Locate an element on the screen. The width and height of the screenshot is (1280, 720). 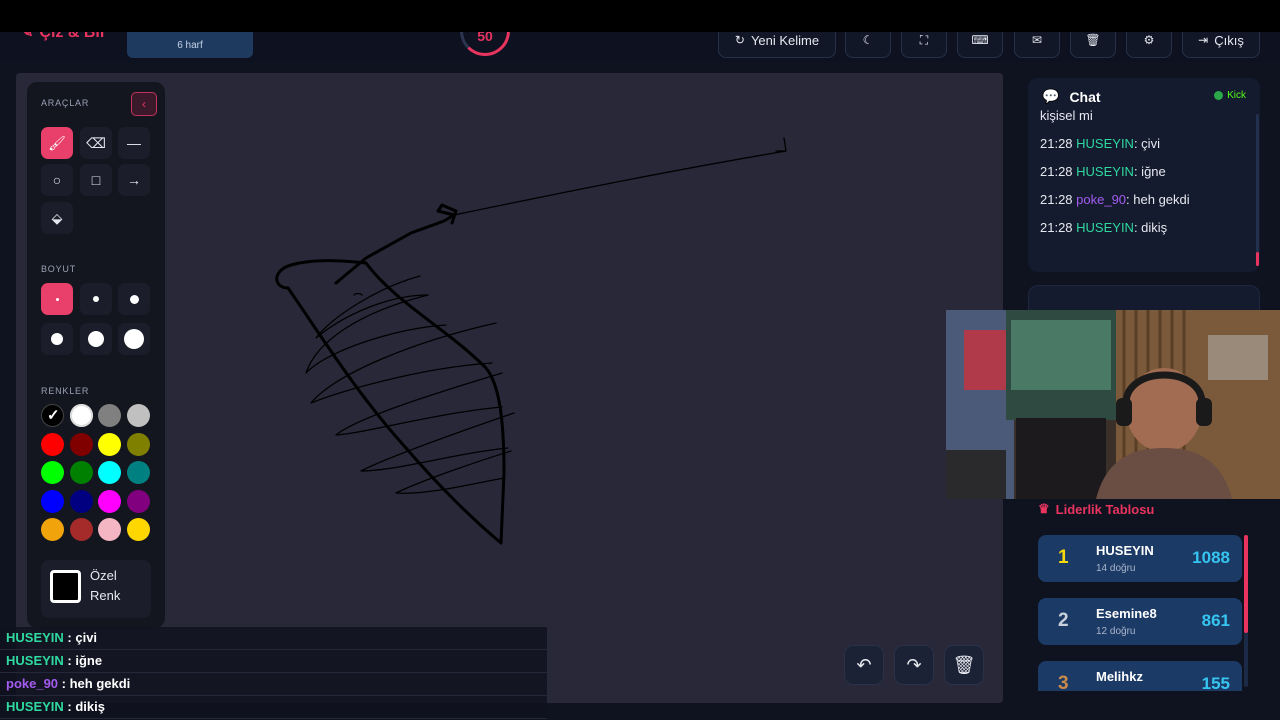
leaderboard-scrollbar-thumb is located at coordinates (1246, 584).